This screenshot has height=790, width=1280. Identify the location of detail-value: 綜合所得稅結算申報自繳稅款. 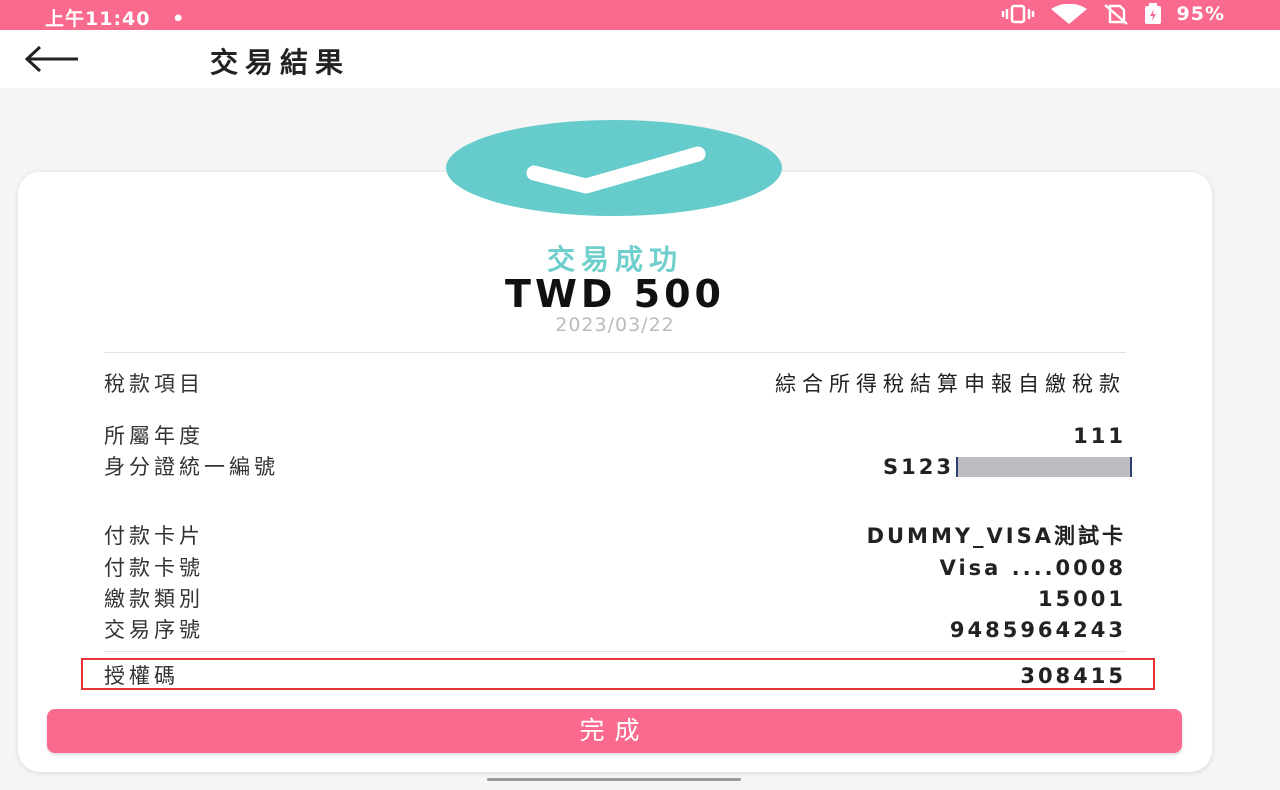
(950, 384).